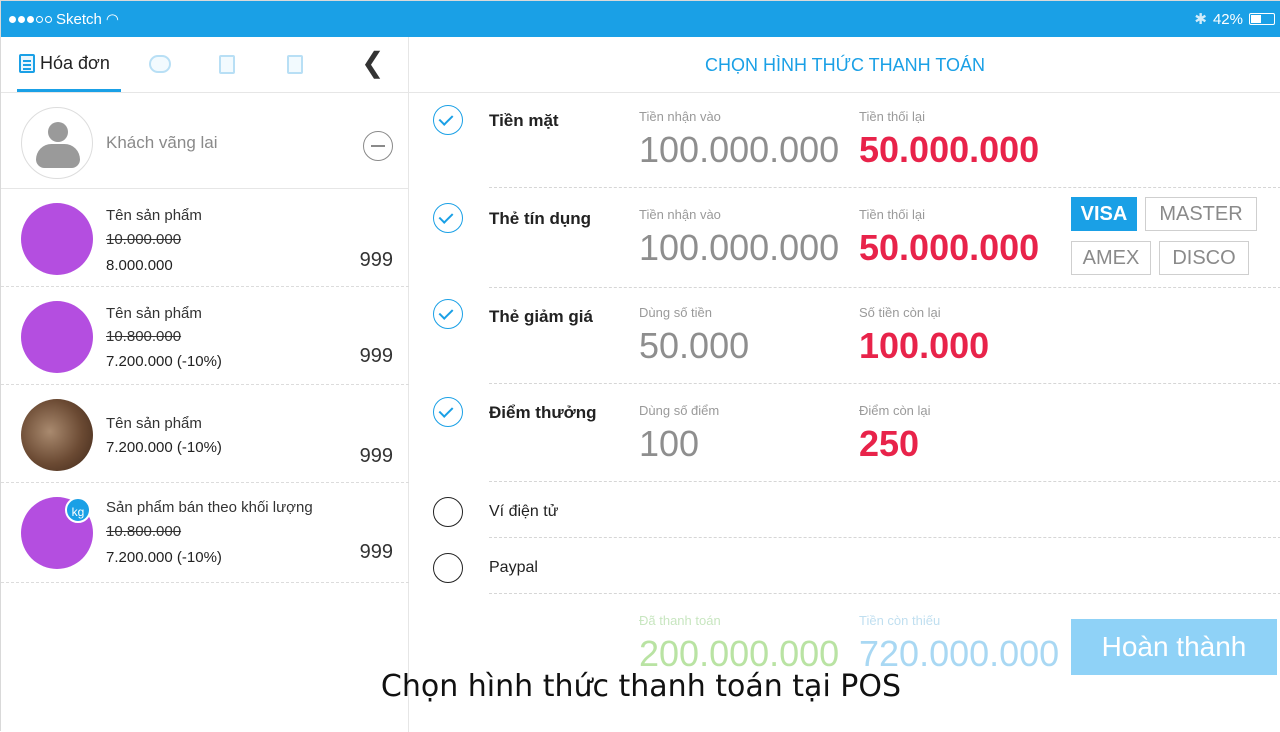  What do you see at coordinates (694, 346) in the screenshot?
I see `use-amount-value: 50.000` at bounding box center [694, 346].